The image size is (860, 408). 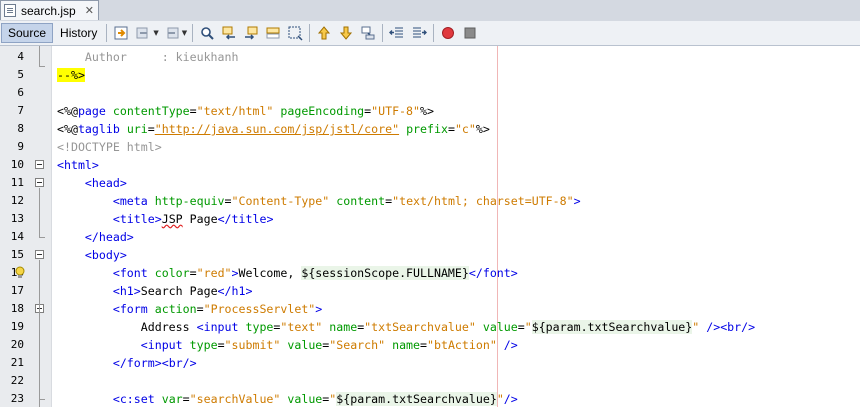 I want to click on code-line: 9 <!DOCTYPE html>, so click(x=430, y=147).